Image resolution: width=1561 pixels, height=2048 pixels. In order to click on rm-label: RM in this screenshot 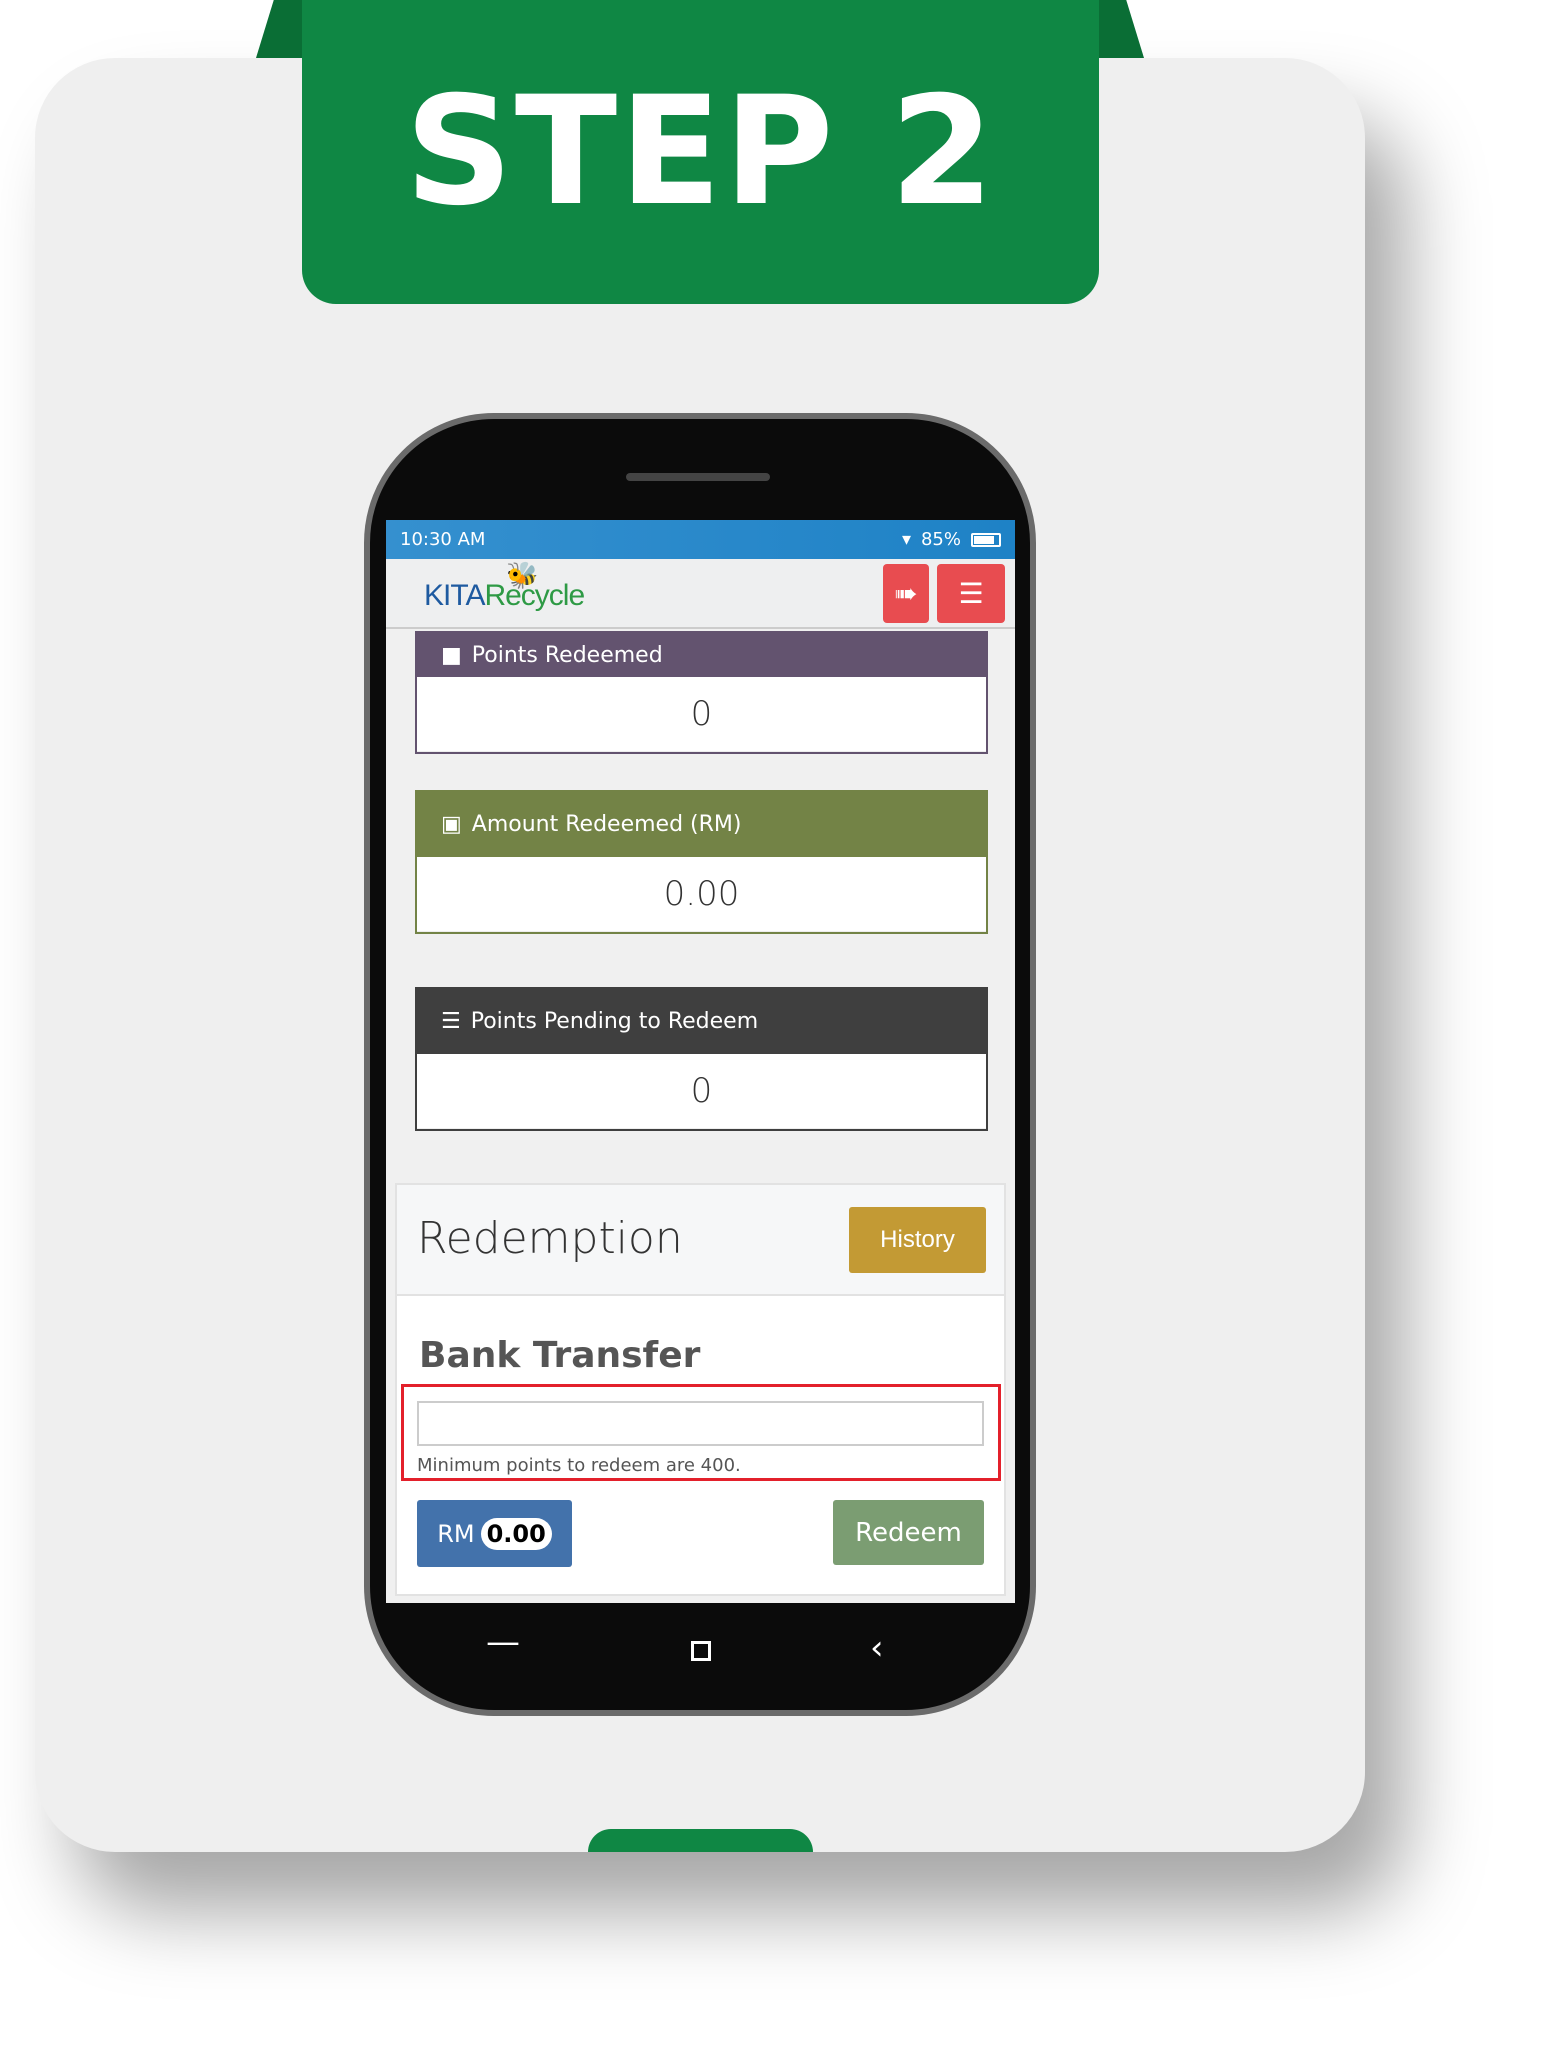, I will do `click(456, 1533)`.